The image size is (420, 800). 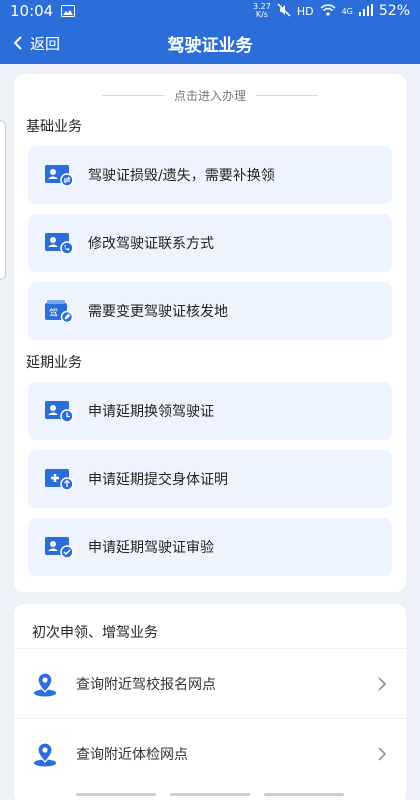 I want to click on item-replace-license: 驾驶证损毁/遗失，需要补换领, so click(x=210, y=175).